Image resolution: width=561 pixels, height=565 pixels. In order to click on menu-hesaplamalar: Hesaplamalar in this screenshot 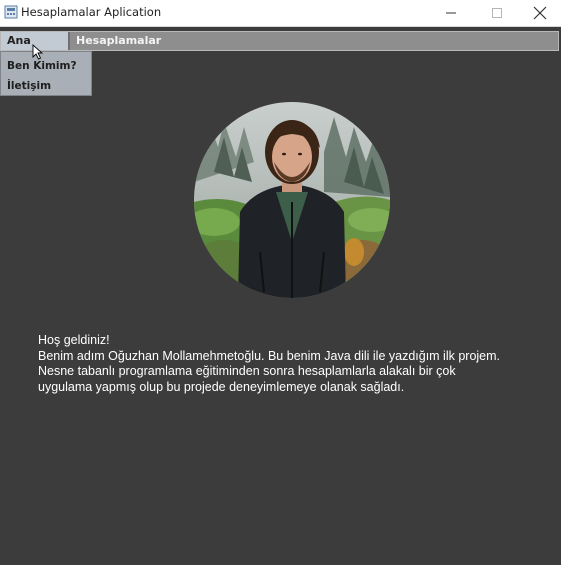, I will do `click(118, 41)`.